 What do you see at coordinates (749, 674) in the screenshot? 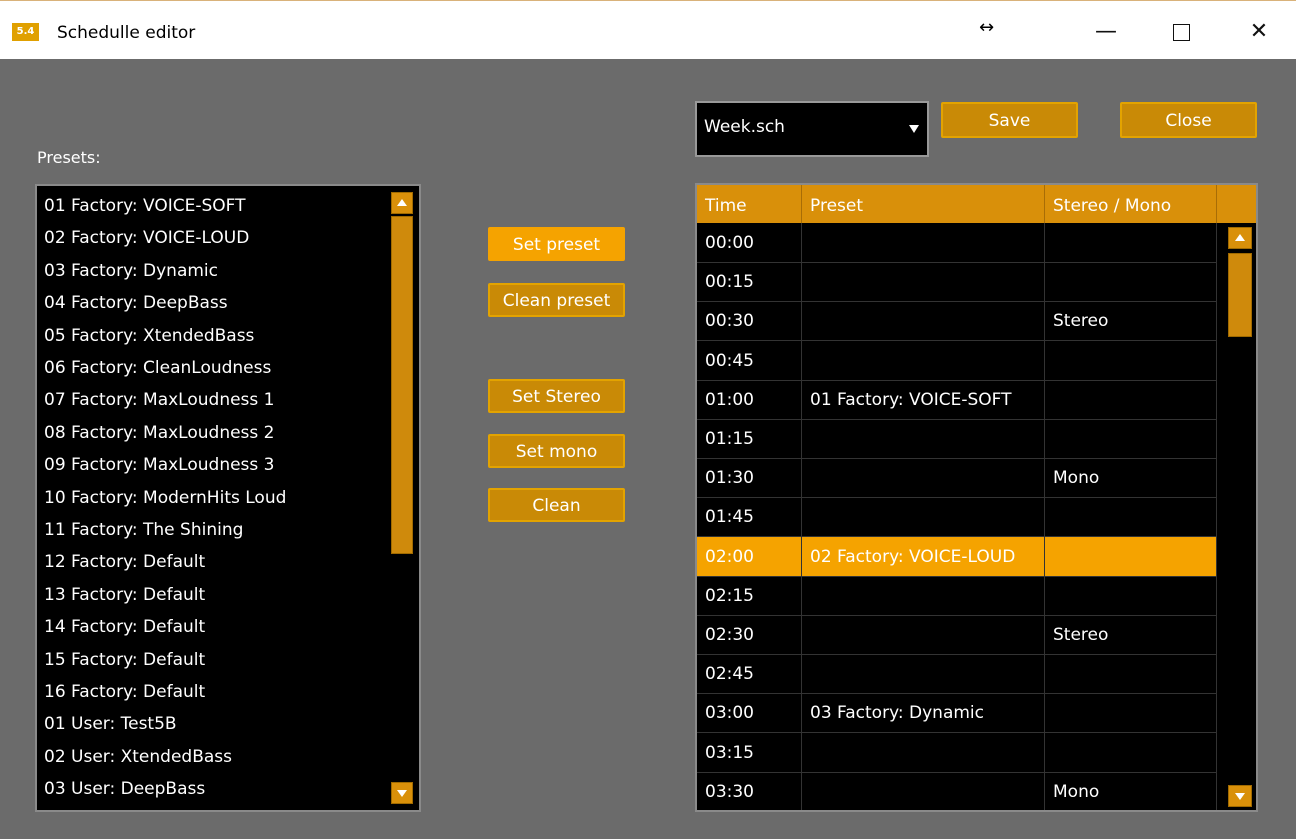
I see `cell-time: 02:45` at bounding box center [749, 674].